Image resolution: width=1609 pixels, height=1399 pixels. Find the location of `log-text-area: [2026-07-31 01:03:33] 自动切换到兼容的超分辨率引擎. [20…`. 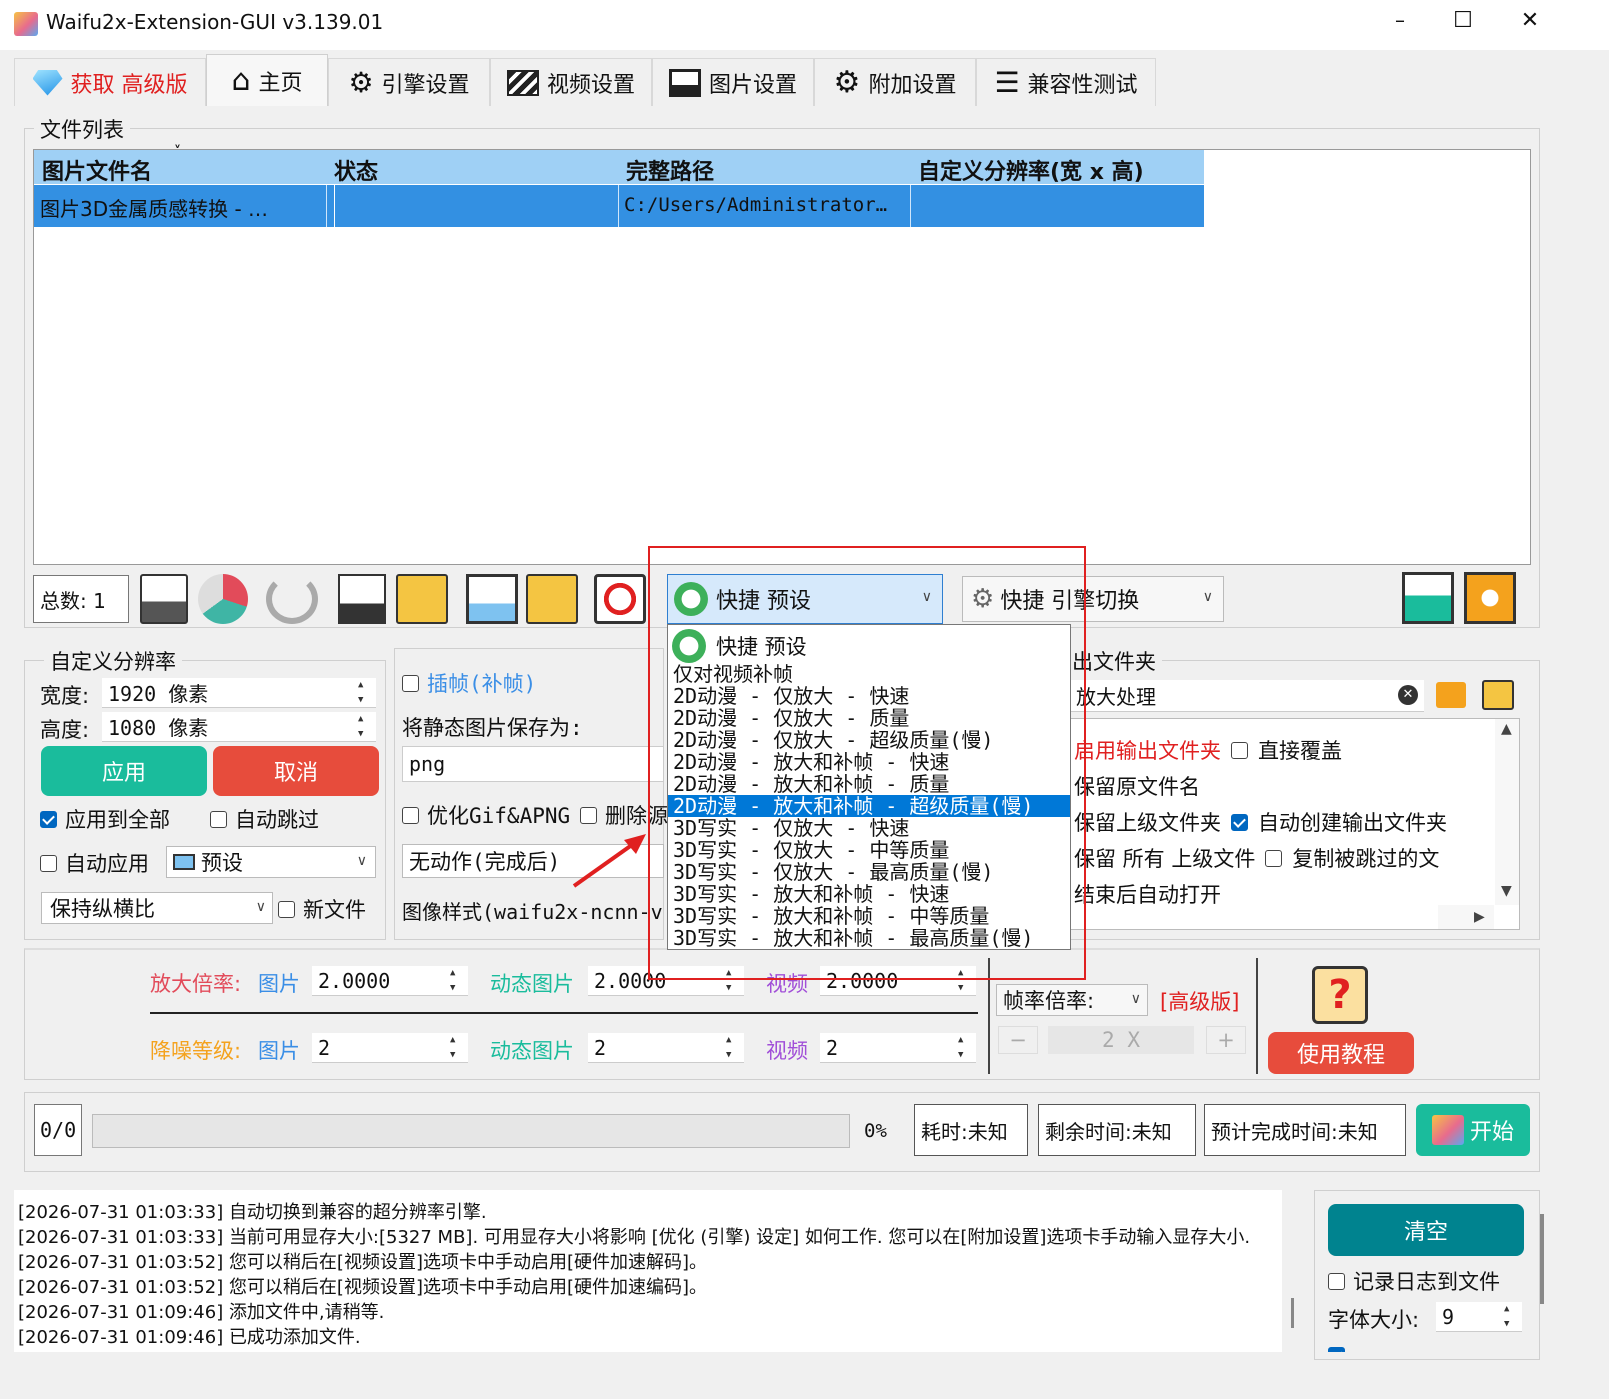

log-text-area: [2026-07-31 01:03:33] 自动切换到兼容的超分辨率引擎. [20… is located at coordinates (648, 1271).